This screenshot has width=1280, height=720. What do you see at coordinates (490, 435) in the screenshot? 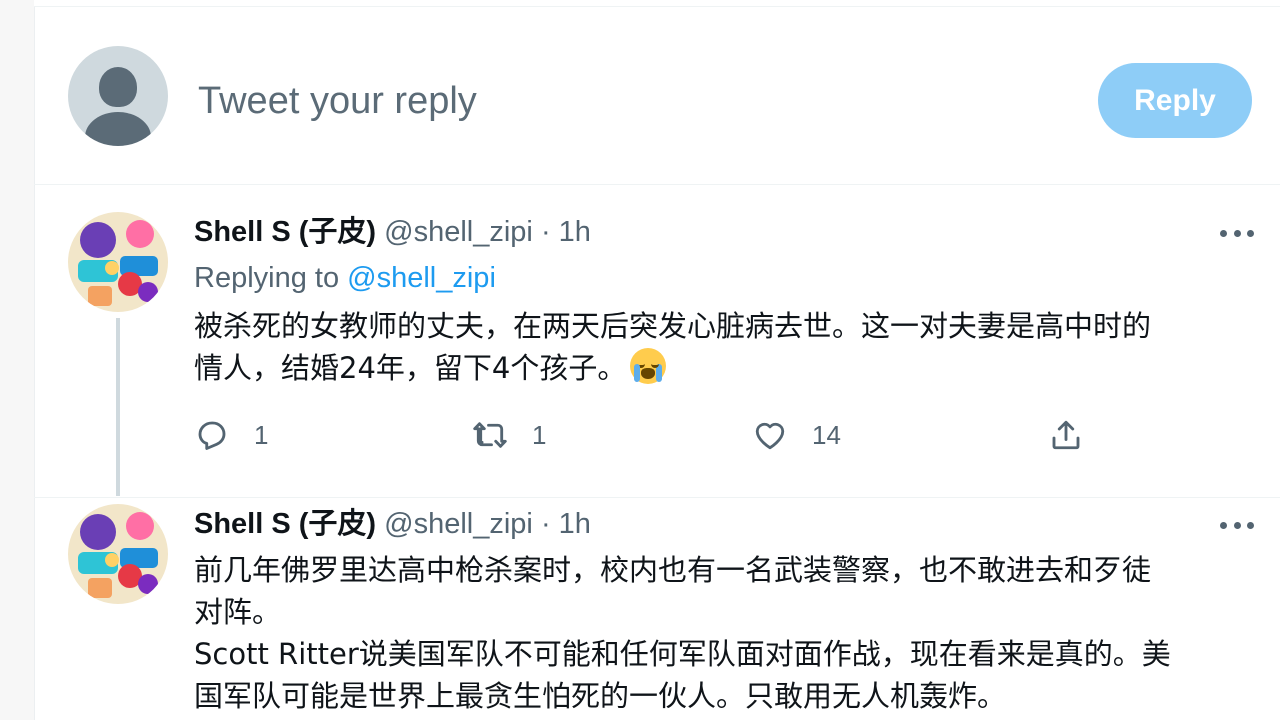
I see `retweet-icon` at bounding box center [490, 435].